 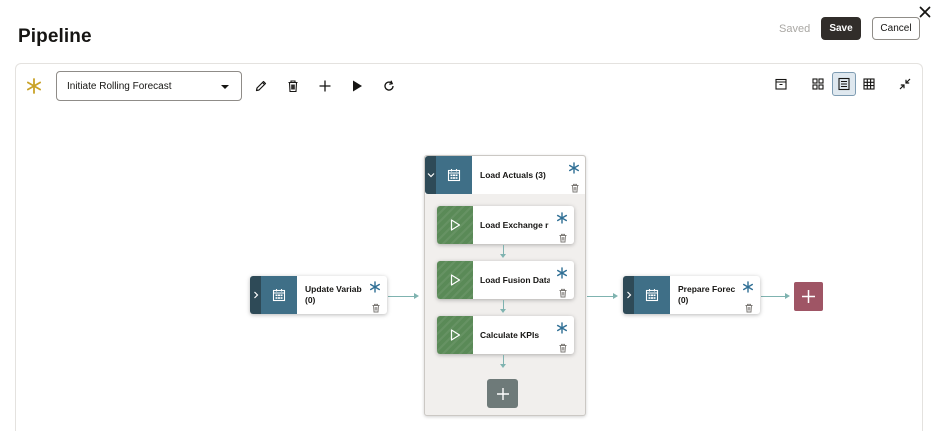 What do you see at coordinates (502, 393) in the screenshot?
I see `add-job-button` at bounding box center [502, 393].